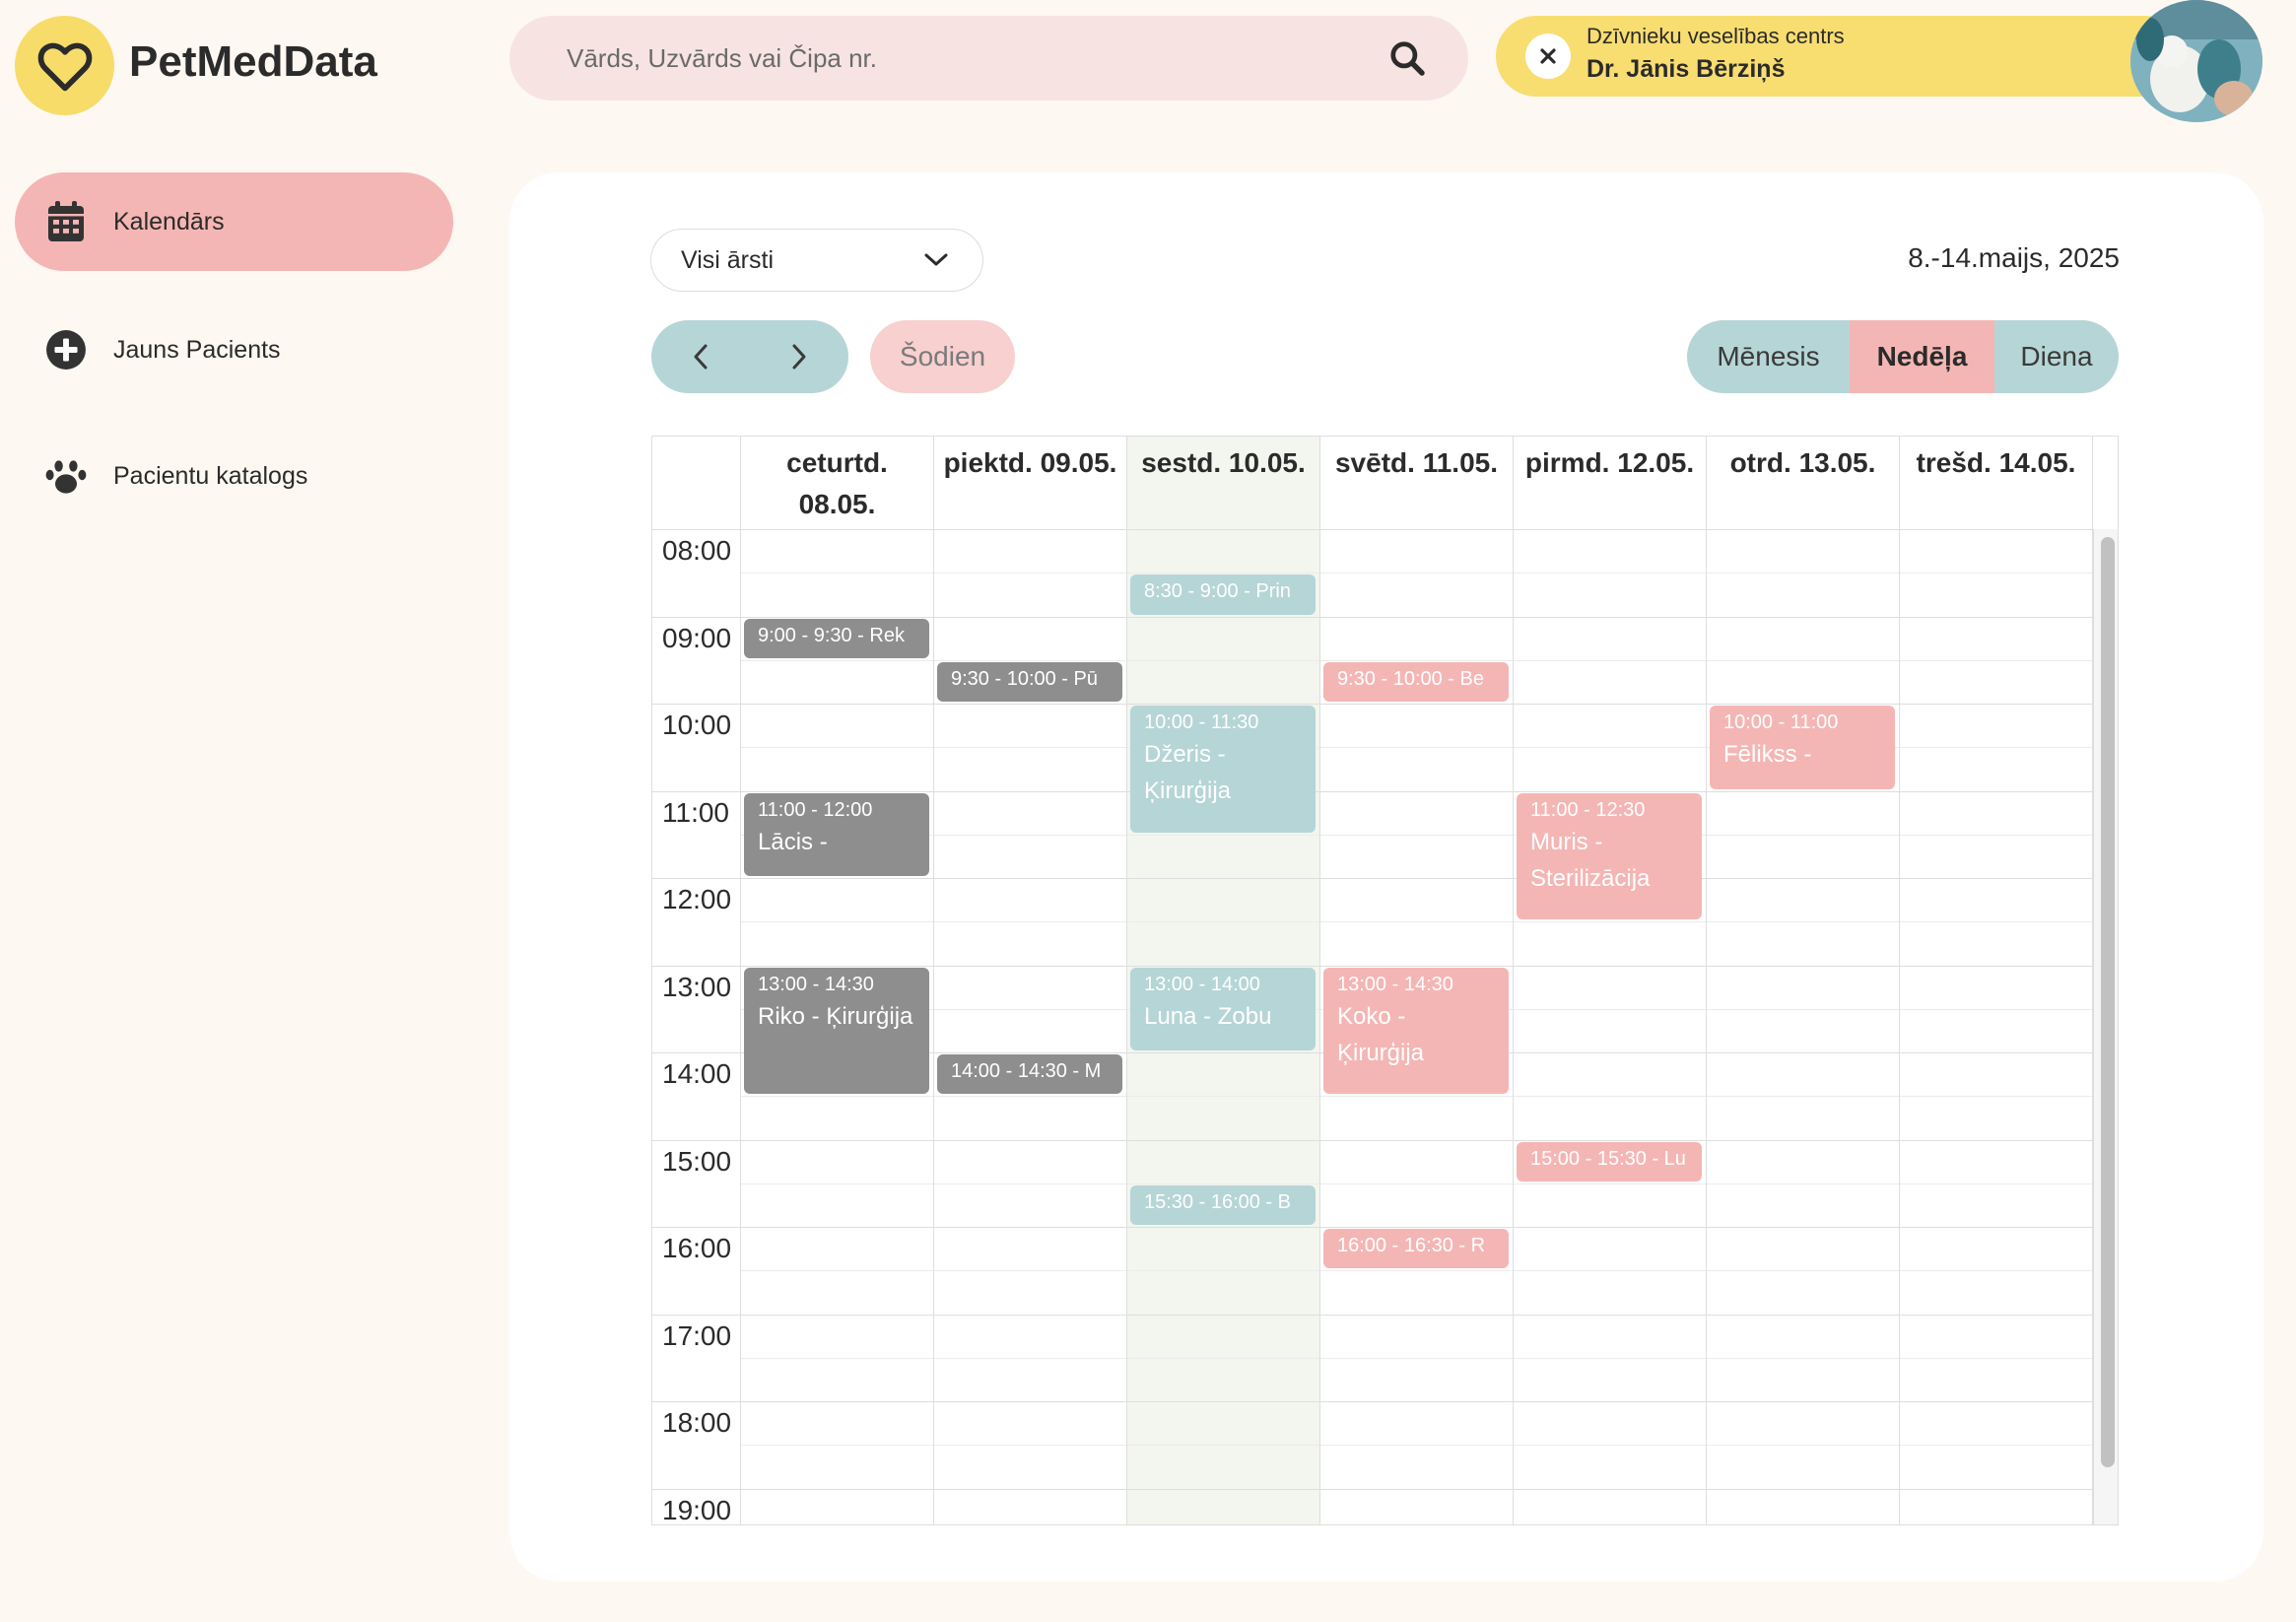  Describe the element at coordinates (1590, 860) in the screenshot. I see `event-description: Muris - Sterilizācija` at that location.